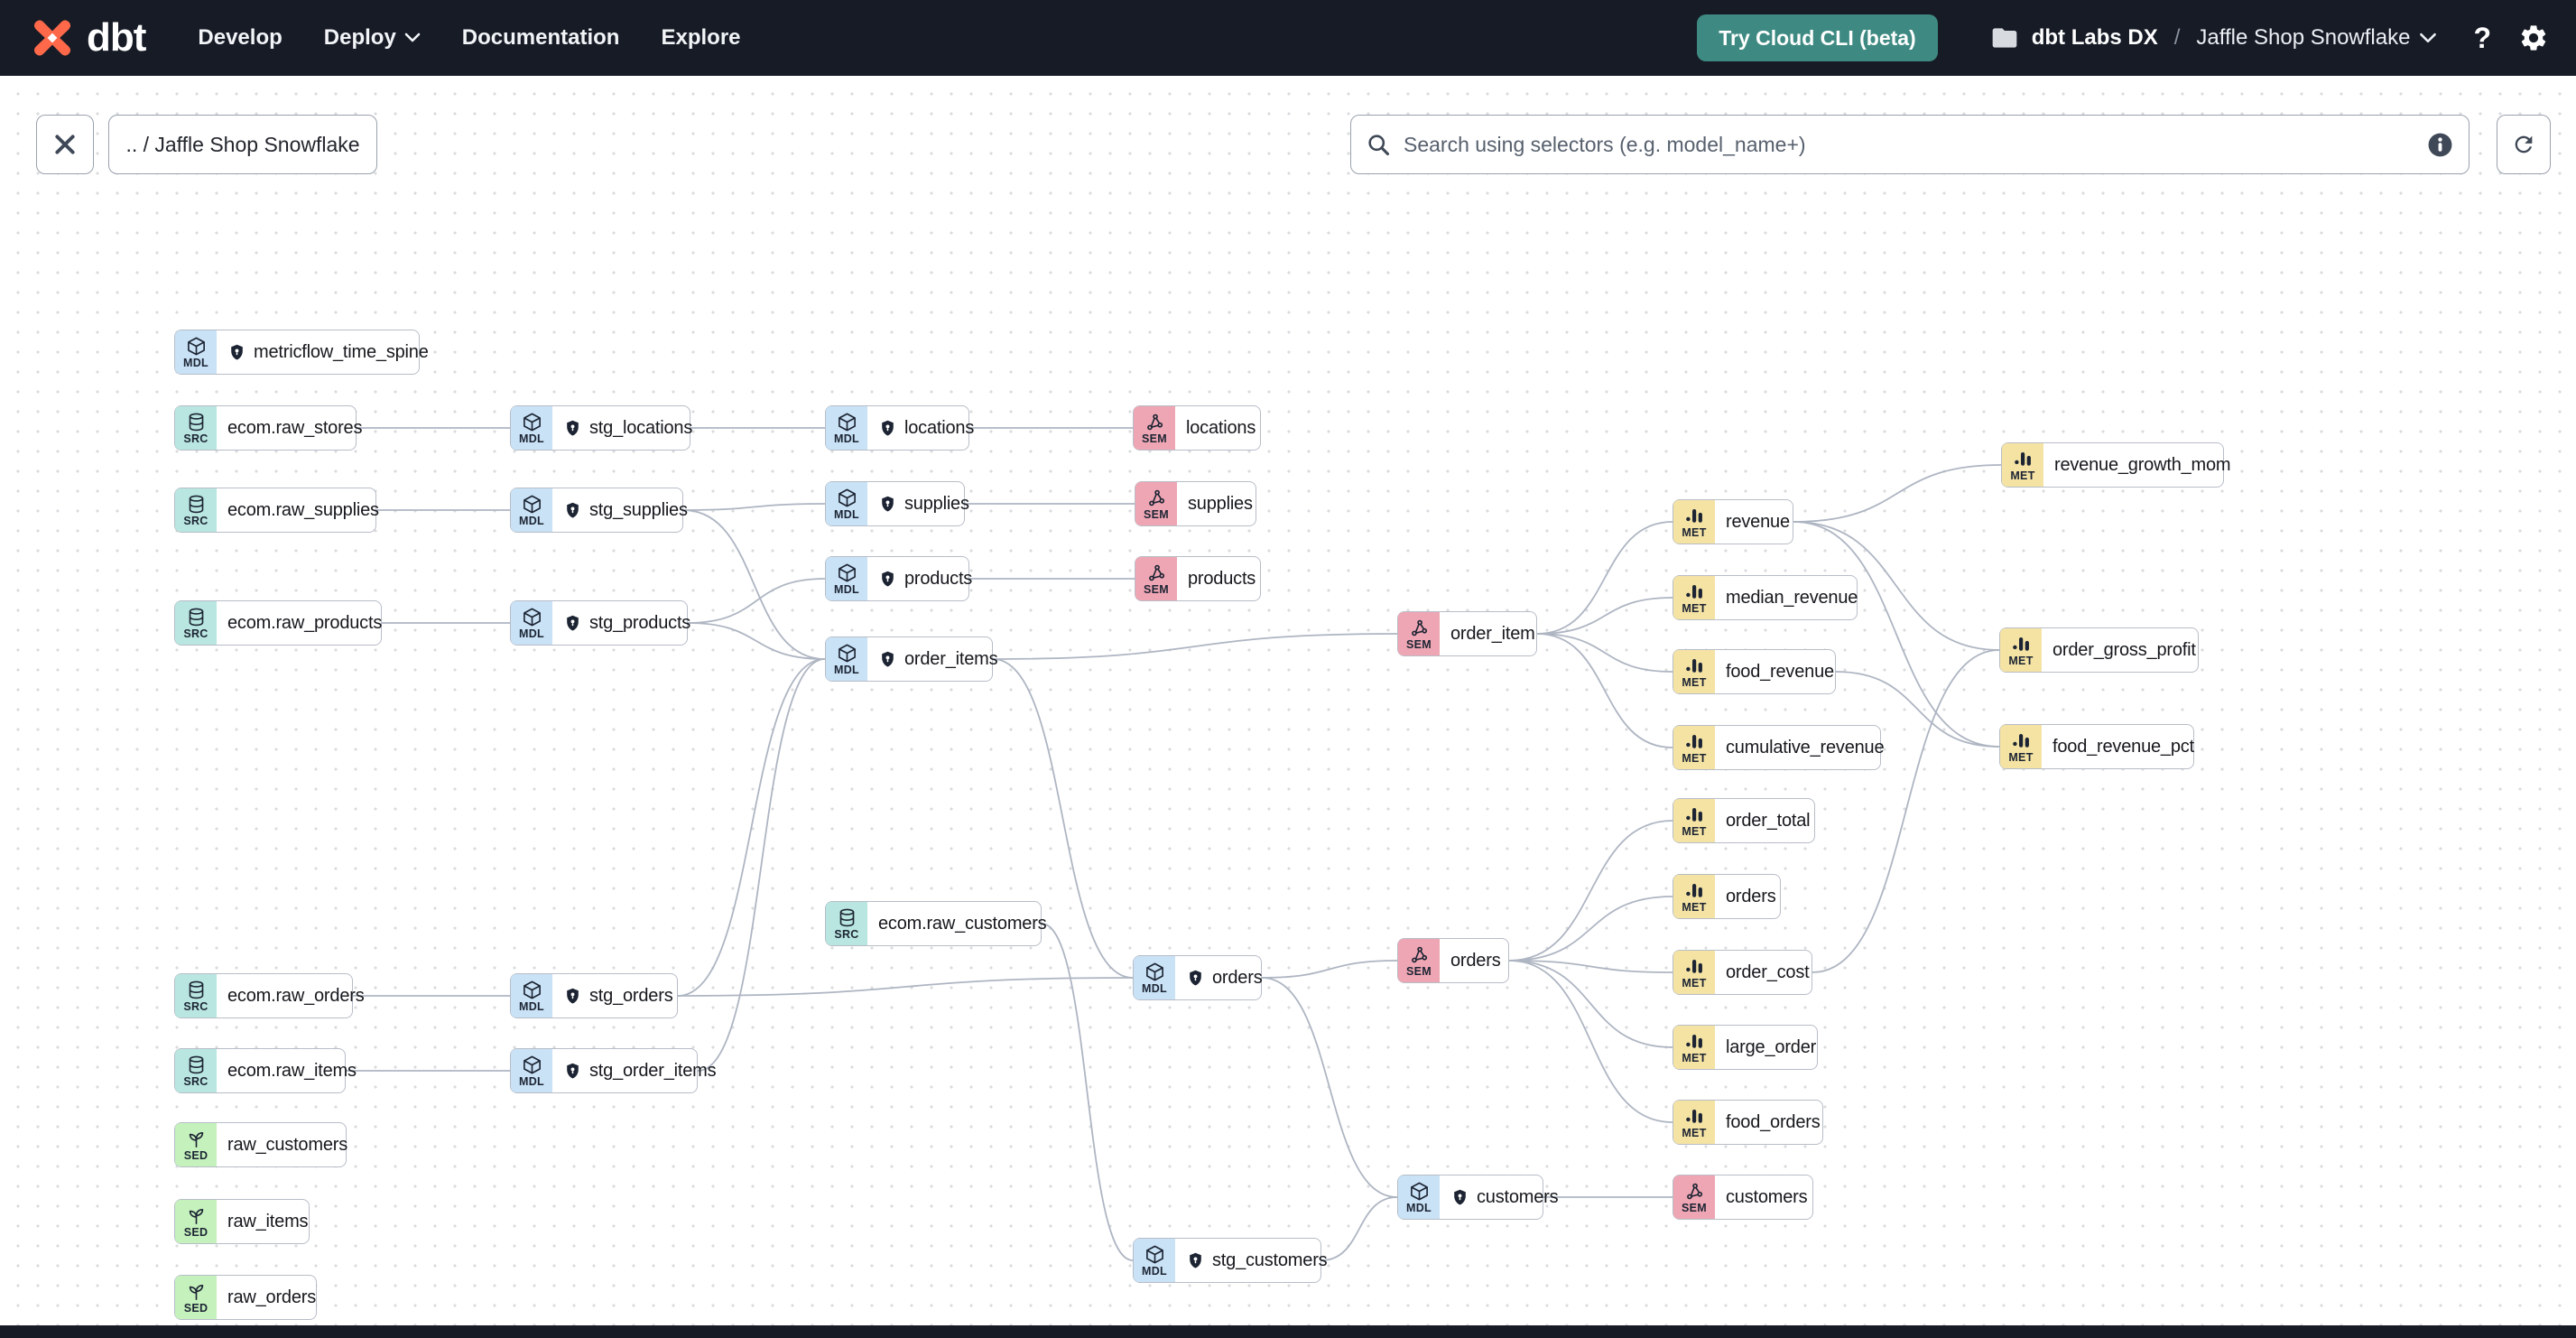 The height and width of the screenshot is (1338, 2576). What do you see at coordinates (897, 503) in the screenshot?
I see `node-supplies_mdl: MDL supplies` at bounding box center [897, 503].